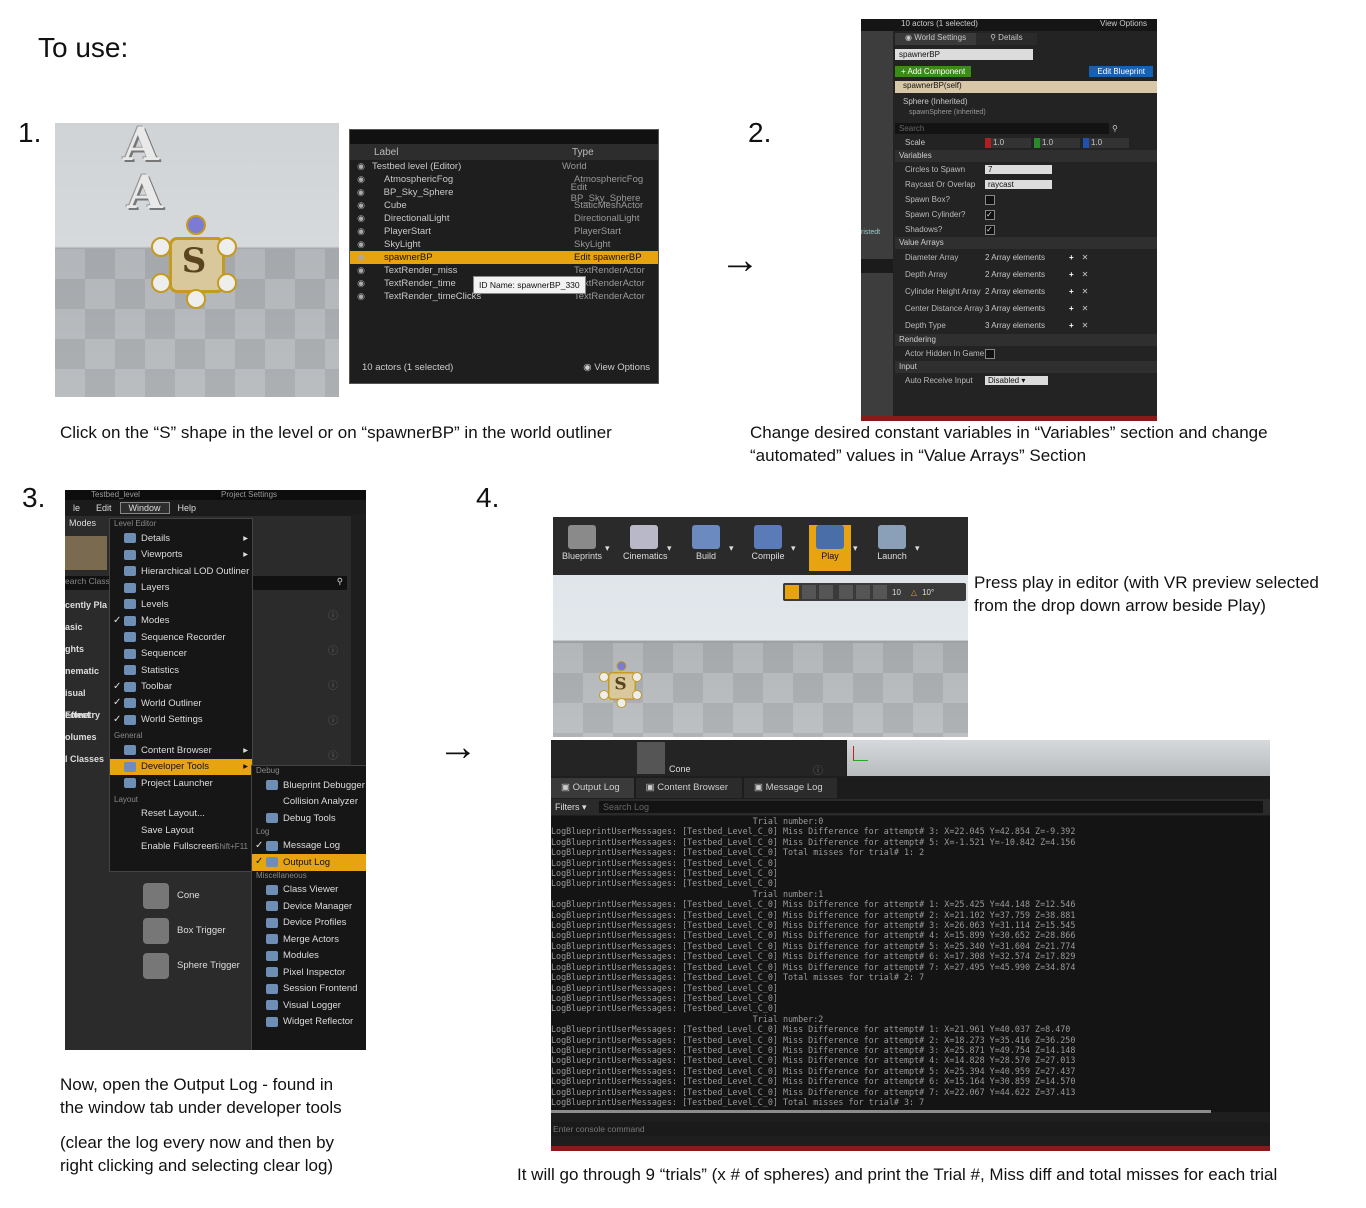 The height and width of the screenshot is (1208, 1366). Describe the element at coordinates (880, 592) in the screenshot. I see `grid-icon` at that location.